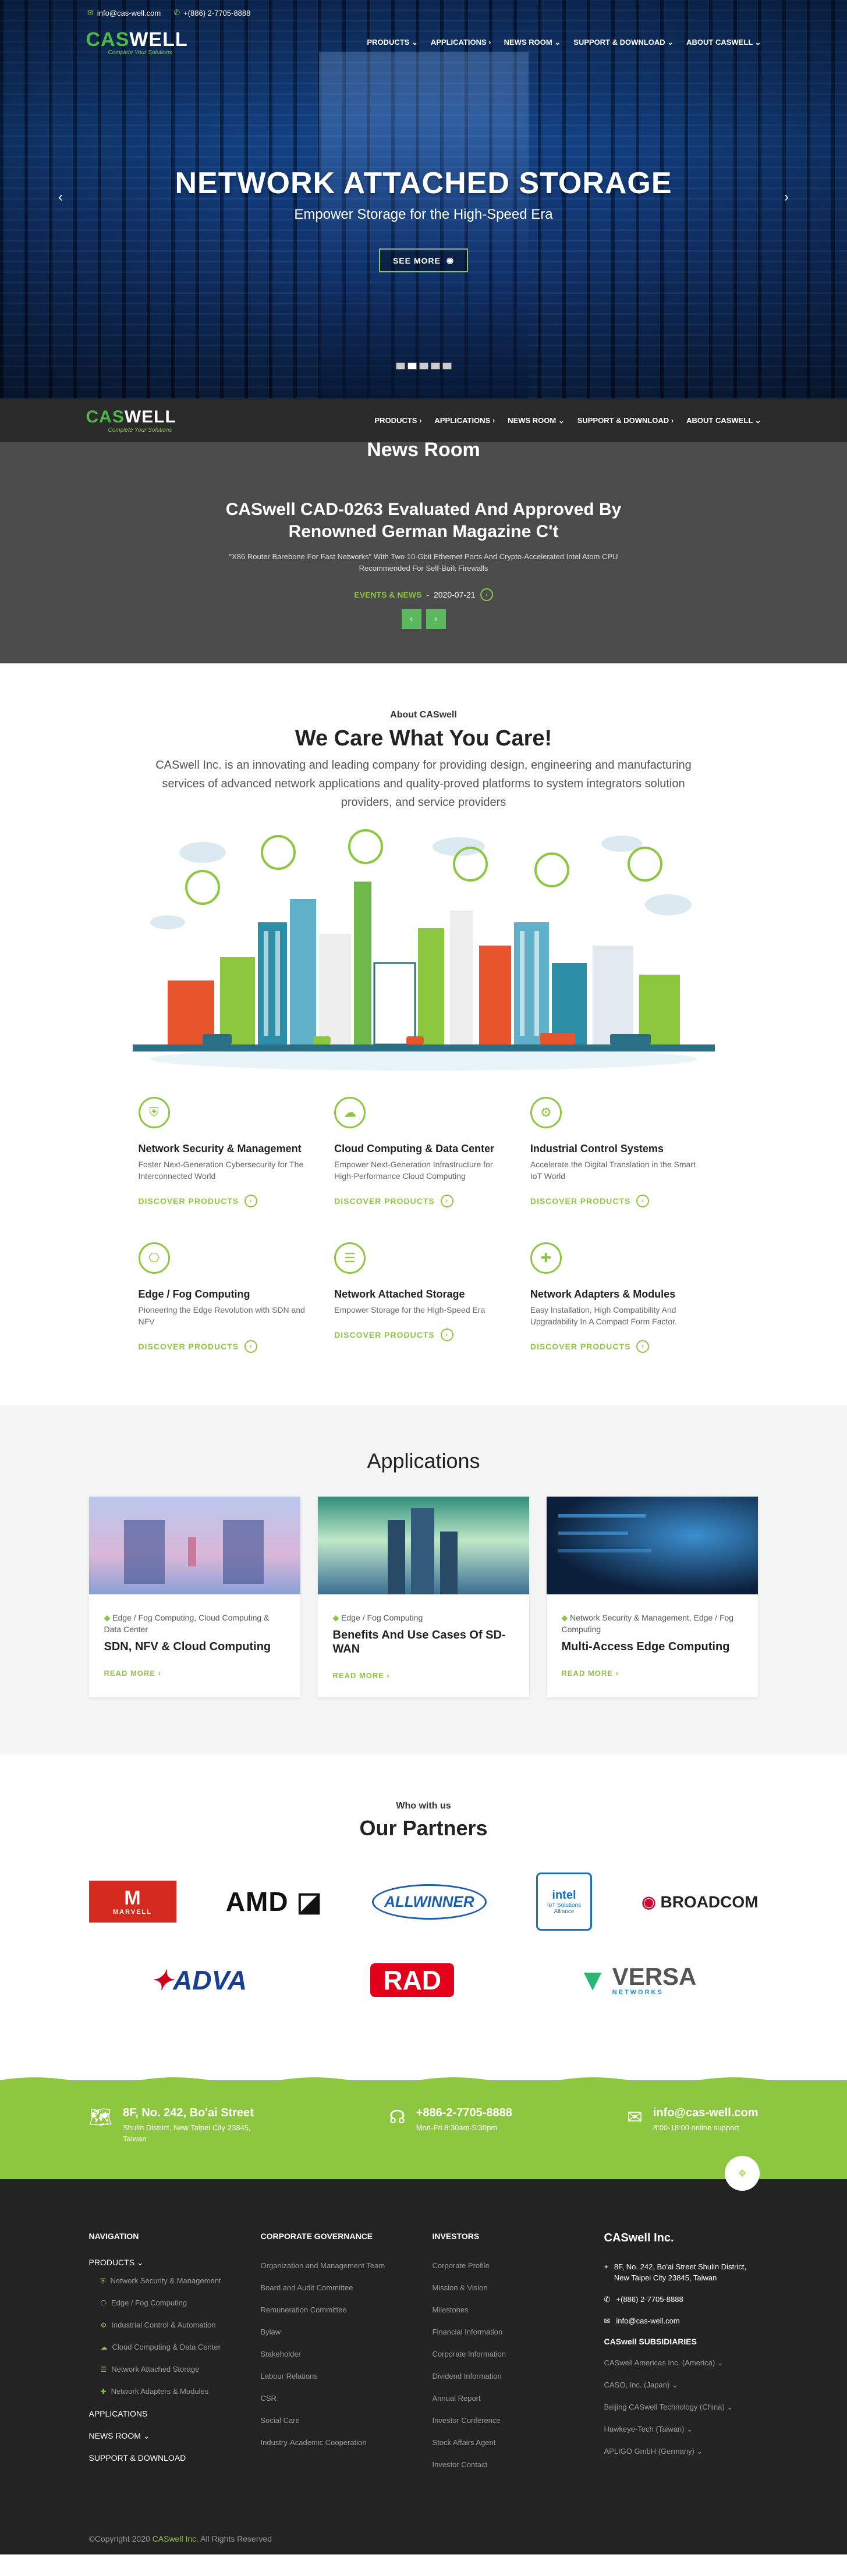 This screenshot has width=847, height=2576. Describe the element at coordinates (175, 2458) in the screenshot. I see `footer-support-download: SUPPORT & DOWNLOAD` at that location.